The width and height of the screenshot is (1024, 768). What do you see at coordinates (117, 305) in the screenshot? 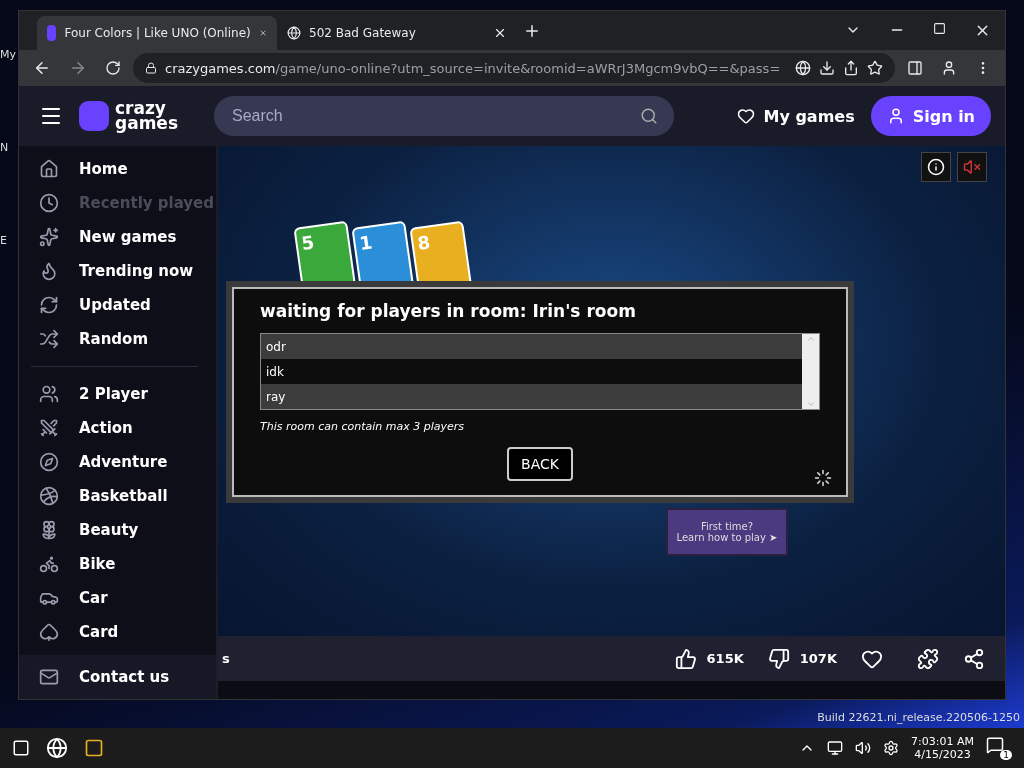
I see `sidebar-item: Updated` at bounding box center [117, 305].